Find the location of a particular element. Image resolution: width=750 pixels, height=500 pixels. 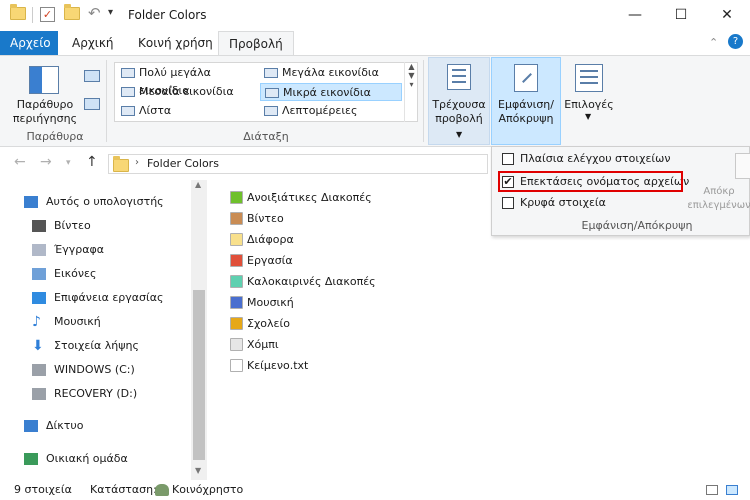

list-item: Χόμπι is located at coordinates (254, 344).